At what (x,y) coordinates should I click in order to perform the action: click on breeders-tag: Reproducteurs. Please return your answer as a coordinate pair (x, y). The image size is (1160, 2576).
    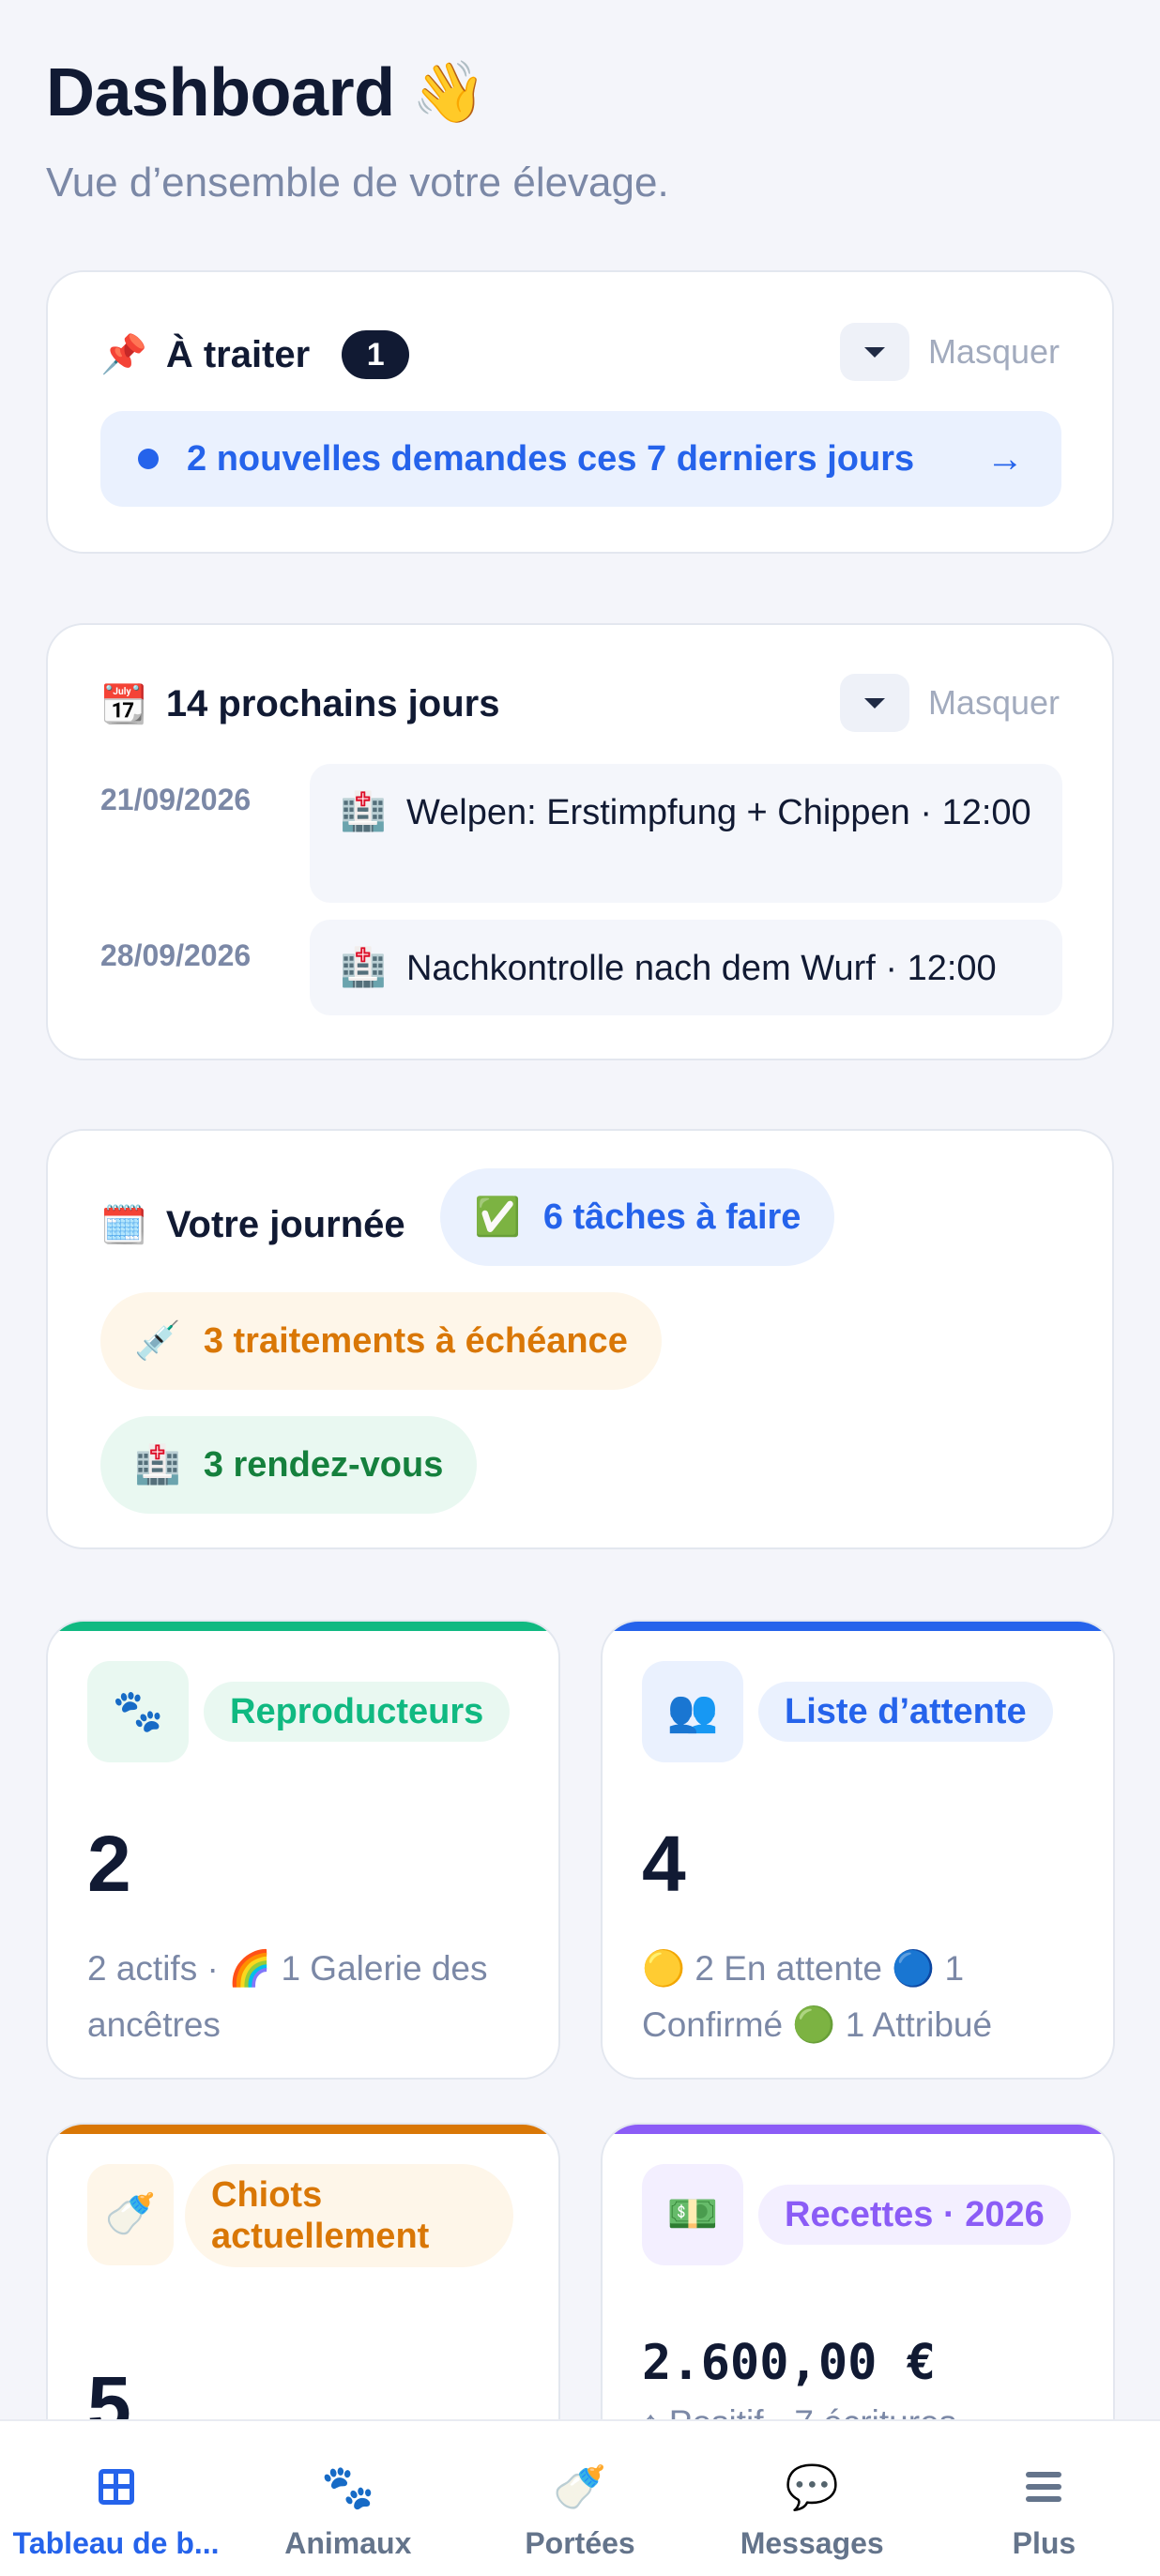
    Looking at the image, I should click on (357, 1712).